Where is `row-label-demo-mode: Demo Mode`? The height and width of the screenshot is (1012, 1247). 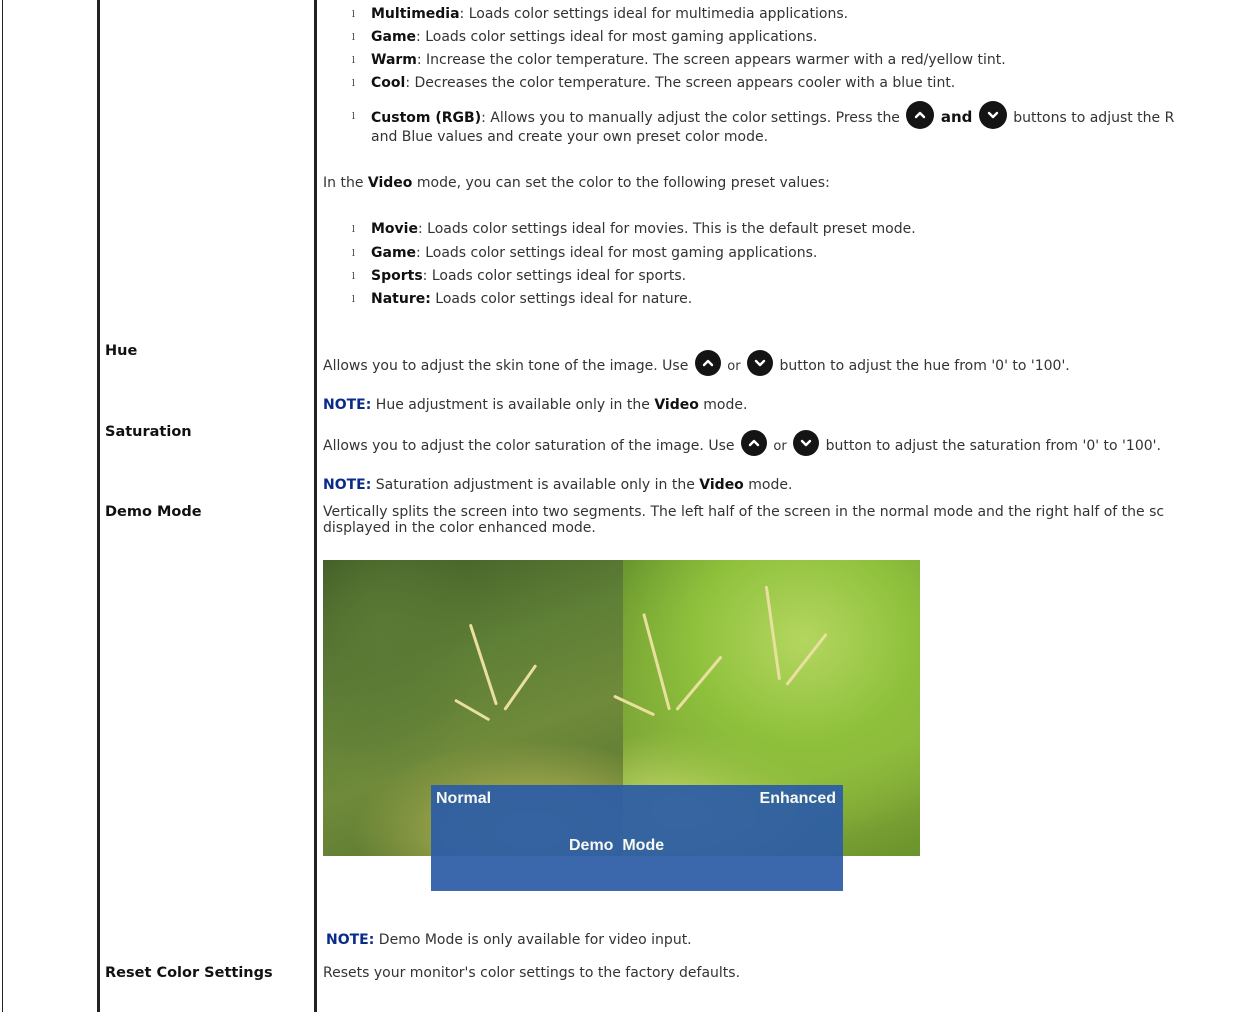
row-label-demo-mode: Demo Mode is located at coordinates (153, 512).